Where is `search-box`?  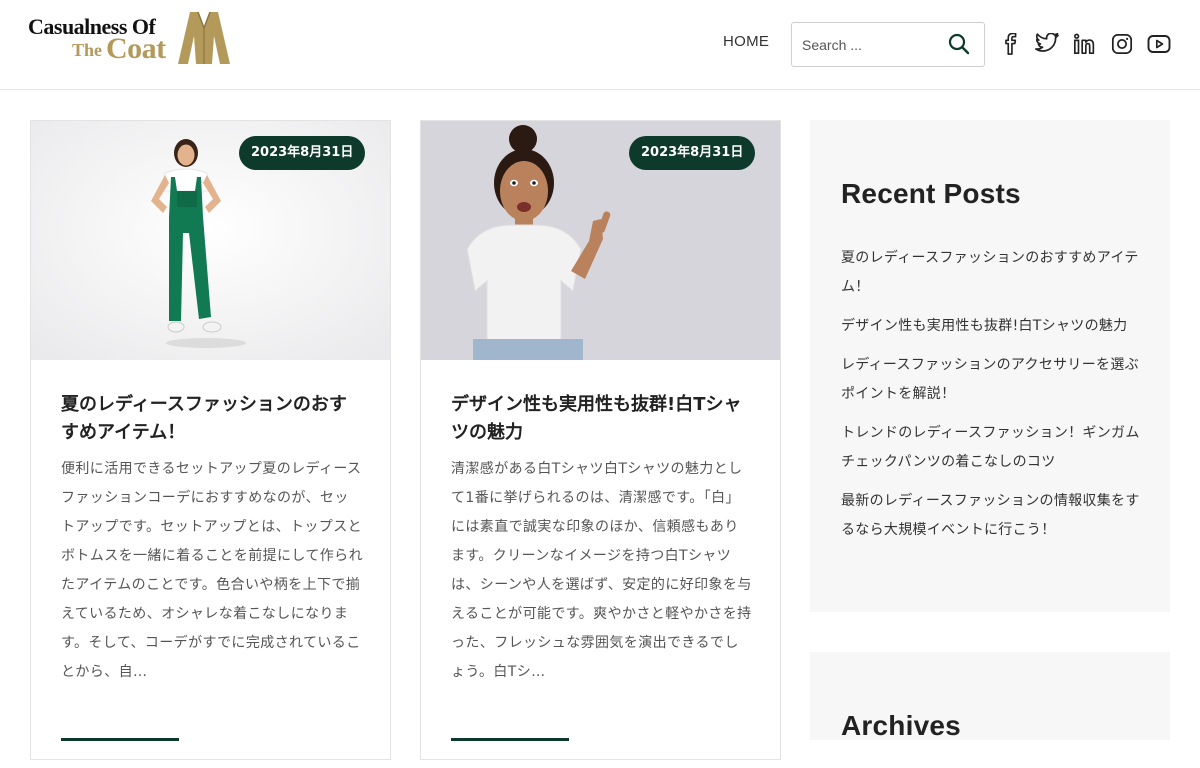 search-box is located at coordinates (888, 44).